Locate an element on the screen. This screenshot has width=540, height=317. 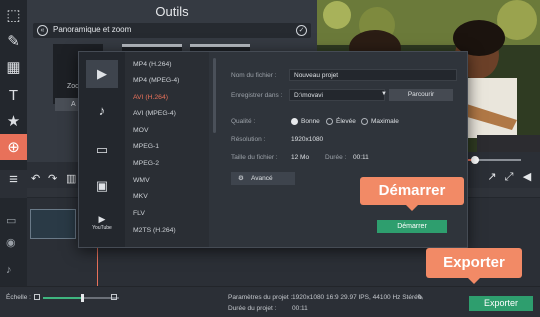
start-callout: Démarrer is located at coordinates (412, 194).